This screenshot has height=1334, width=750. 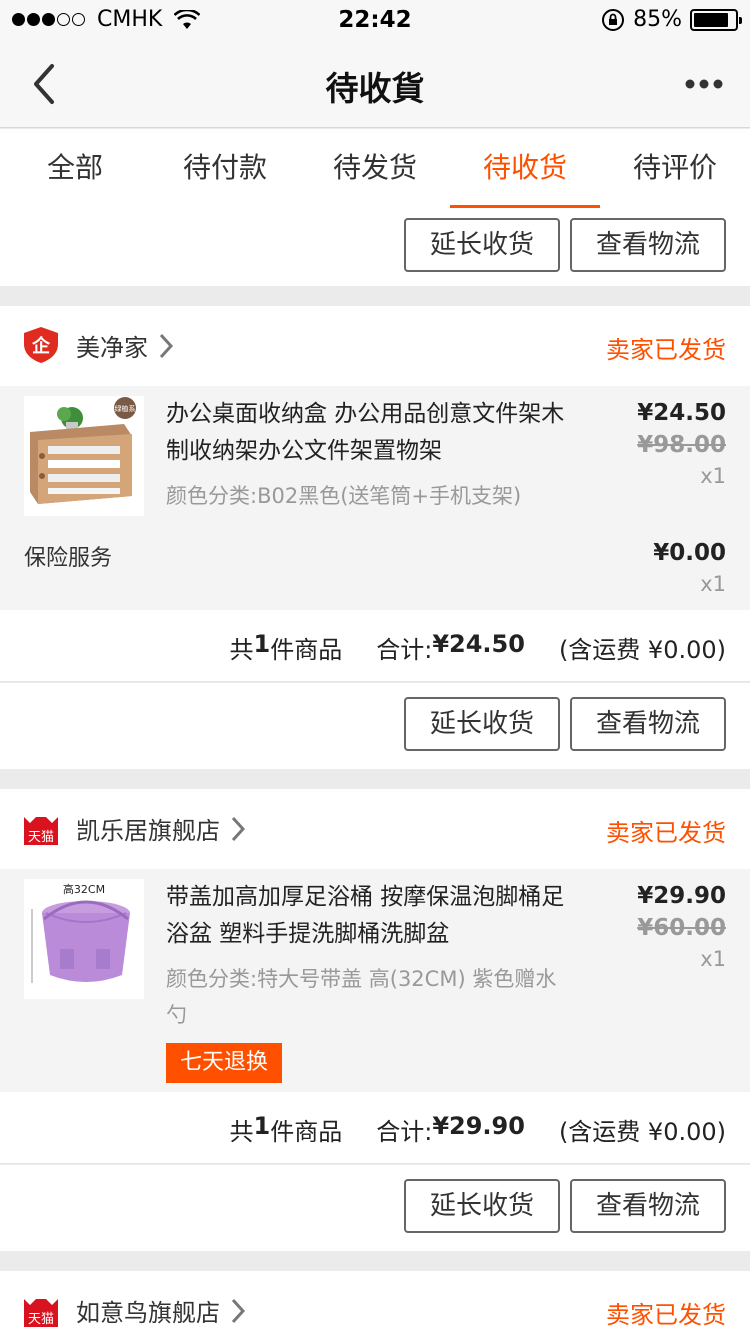 I want to click on shop-name: 美净家, so click(x=125, y=345).